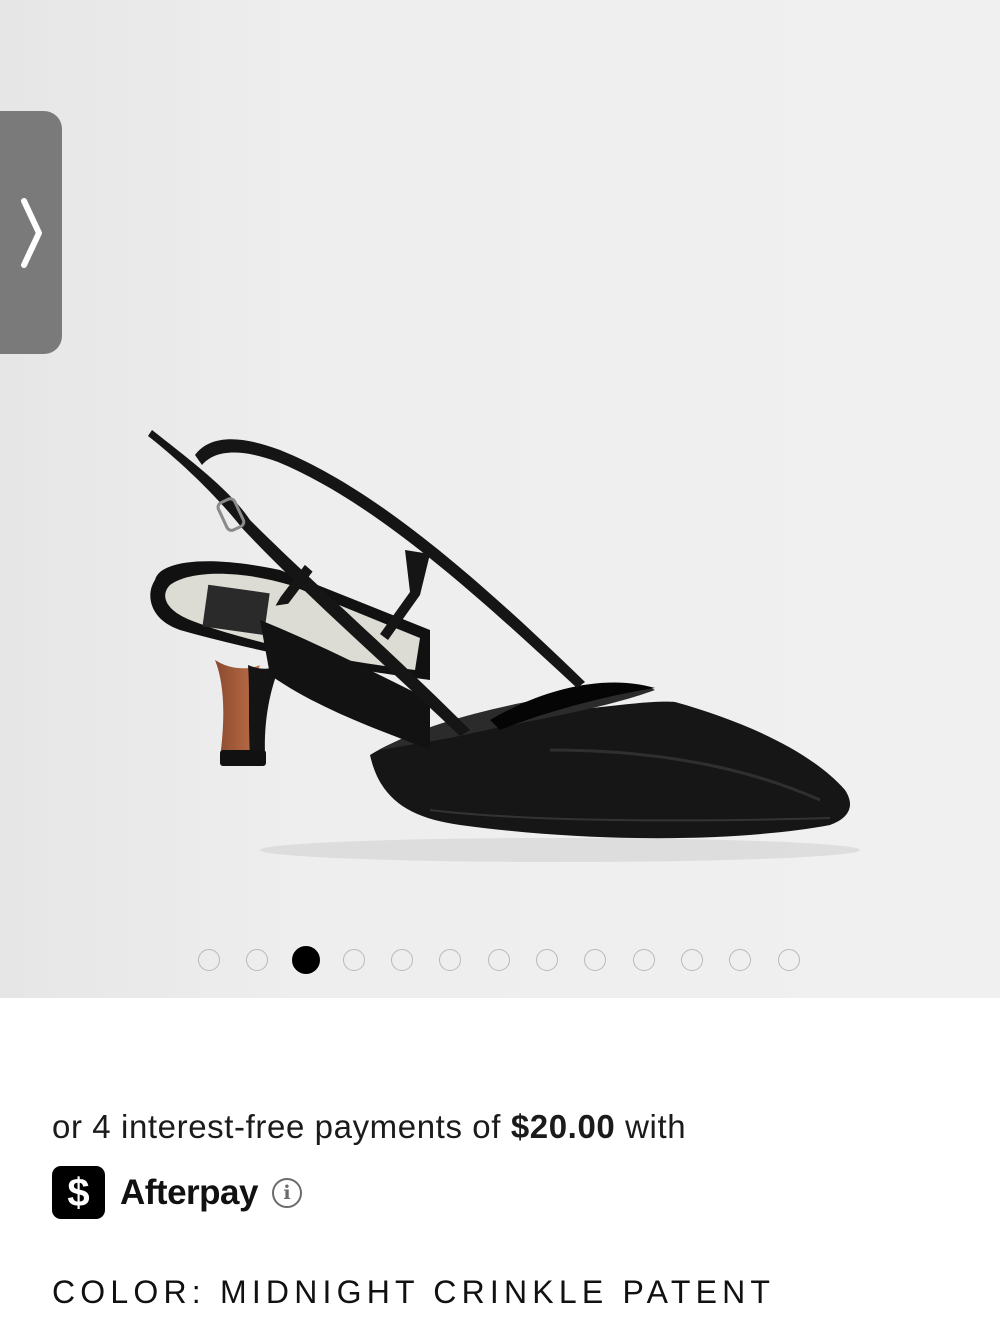 The height and width of the screenshot is (1333, 1000). Describe the element at coordinates (305, 960) in the screenshot. I see `gallery-dot-active` at that location.